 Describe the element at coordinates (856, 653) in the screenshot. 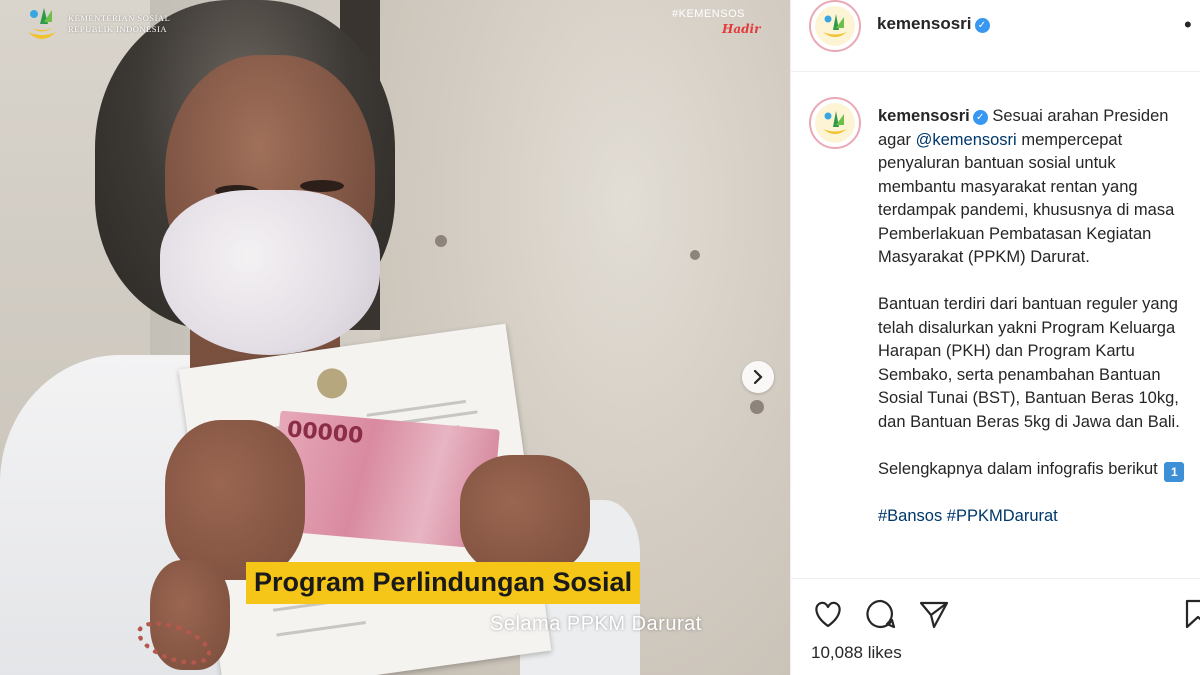

I see `likes-count: 10,088 likes` at that location.